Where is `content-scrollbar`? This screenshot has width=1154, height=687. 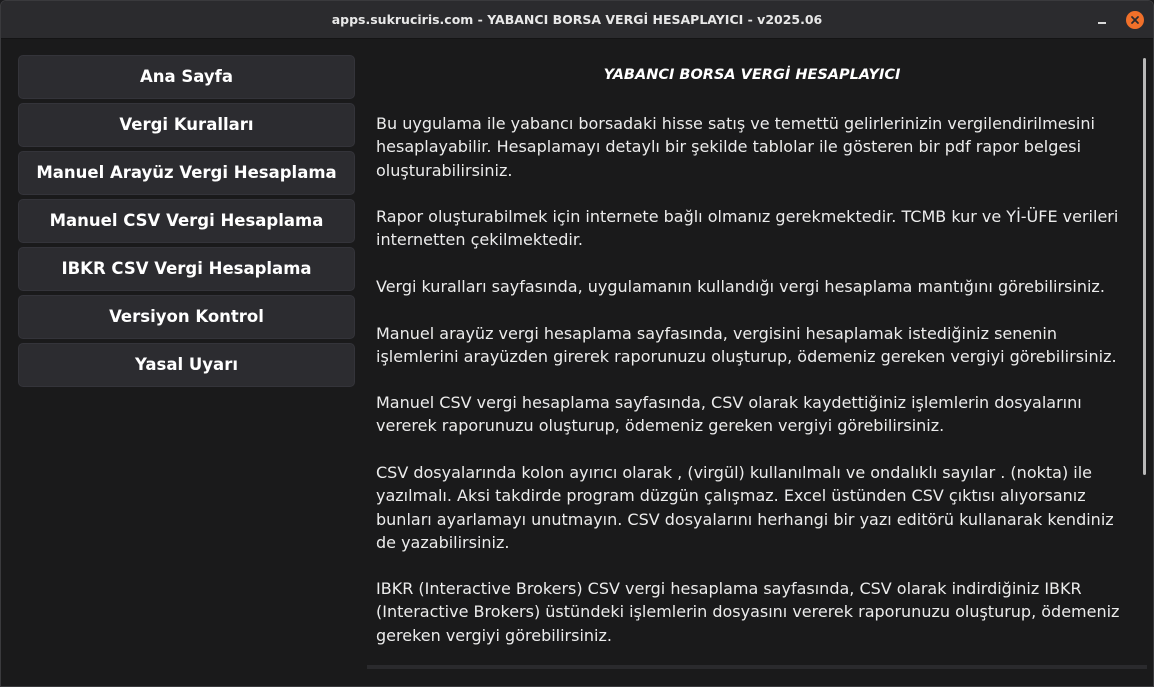
content-scrollbar is located at coordinates (1144, 361).